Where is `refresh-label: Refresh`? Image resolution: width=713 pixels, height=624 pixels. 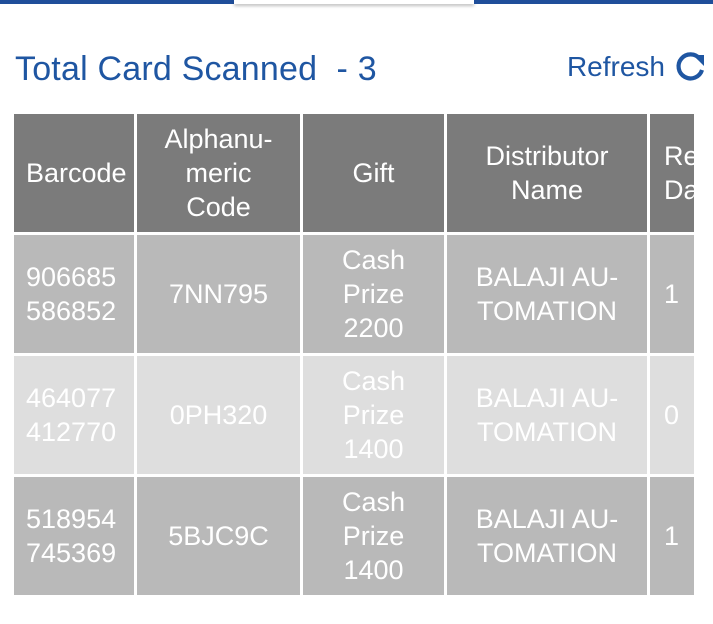 refresh-label: Refresh is located at coordinates (615, 66).